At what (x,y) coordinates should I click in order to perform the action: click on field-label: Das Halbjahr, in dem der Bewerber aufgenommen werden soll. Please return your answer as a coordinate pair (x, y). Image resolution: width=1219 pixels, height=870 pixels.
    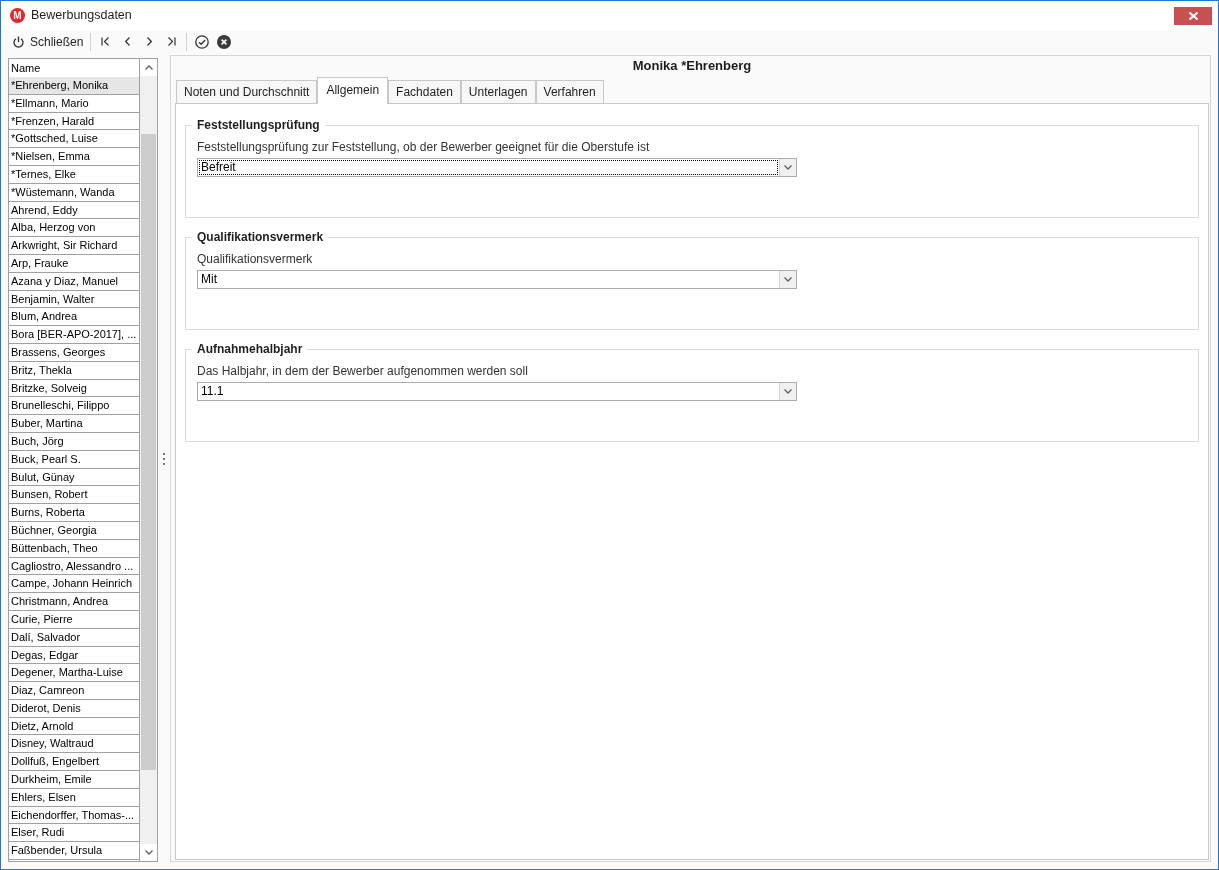
    Looking at the image, I should click on (363, 371).